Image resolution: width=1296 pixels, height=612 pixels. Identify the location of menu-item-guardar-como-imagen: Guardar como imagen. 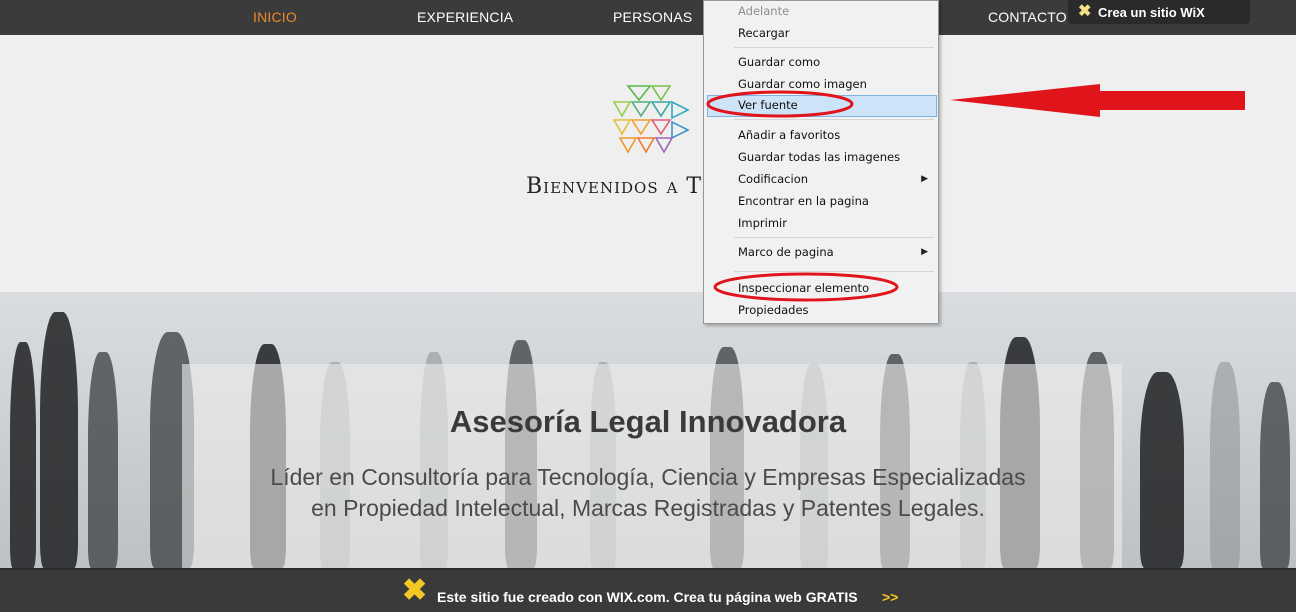
(802, 84).